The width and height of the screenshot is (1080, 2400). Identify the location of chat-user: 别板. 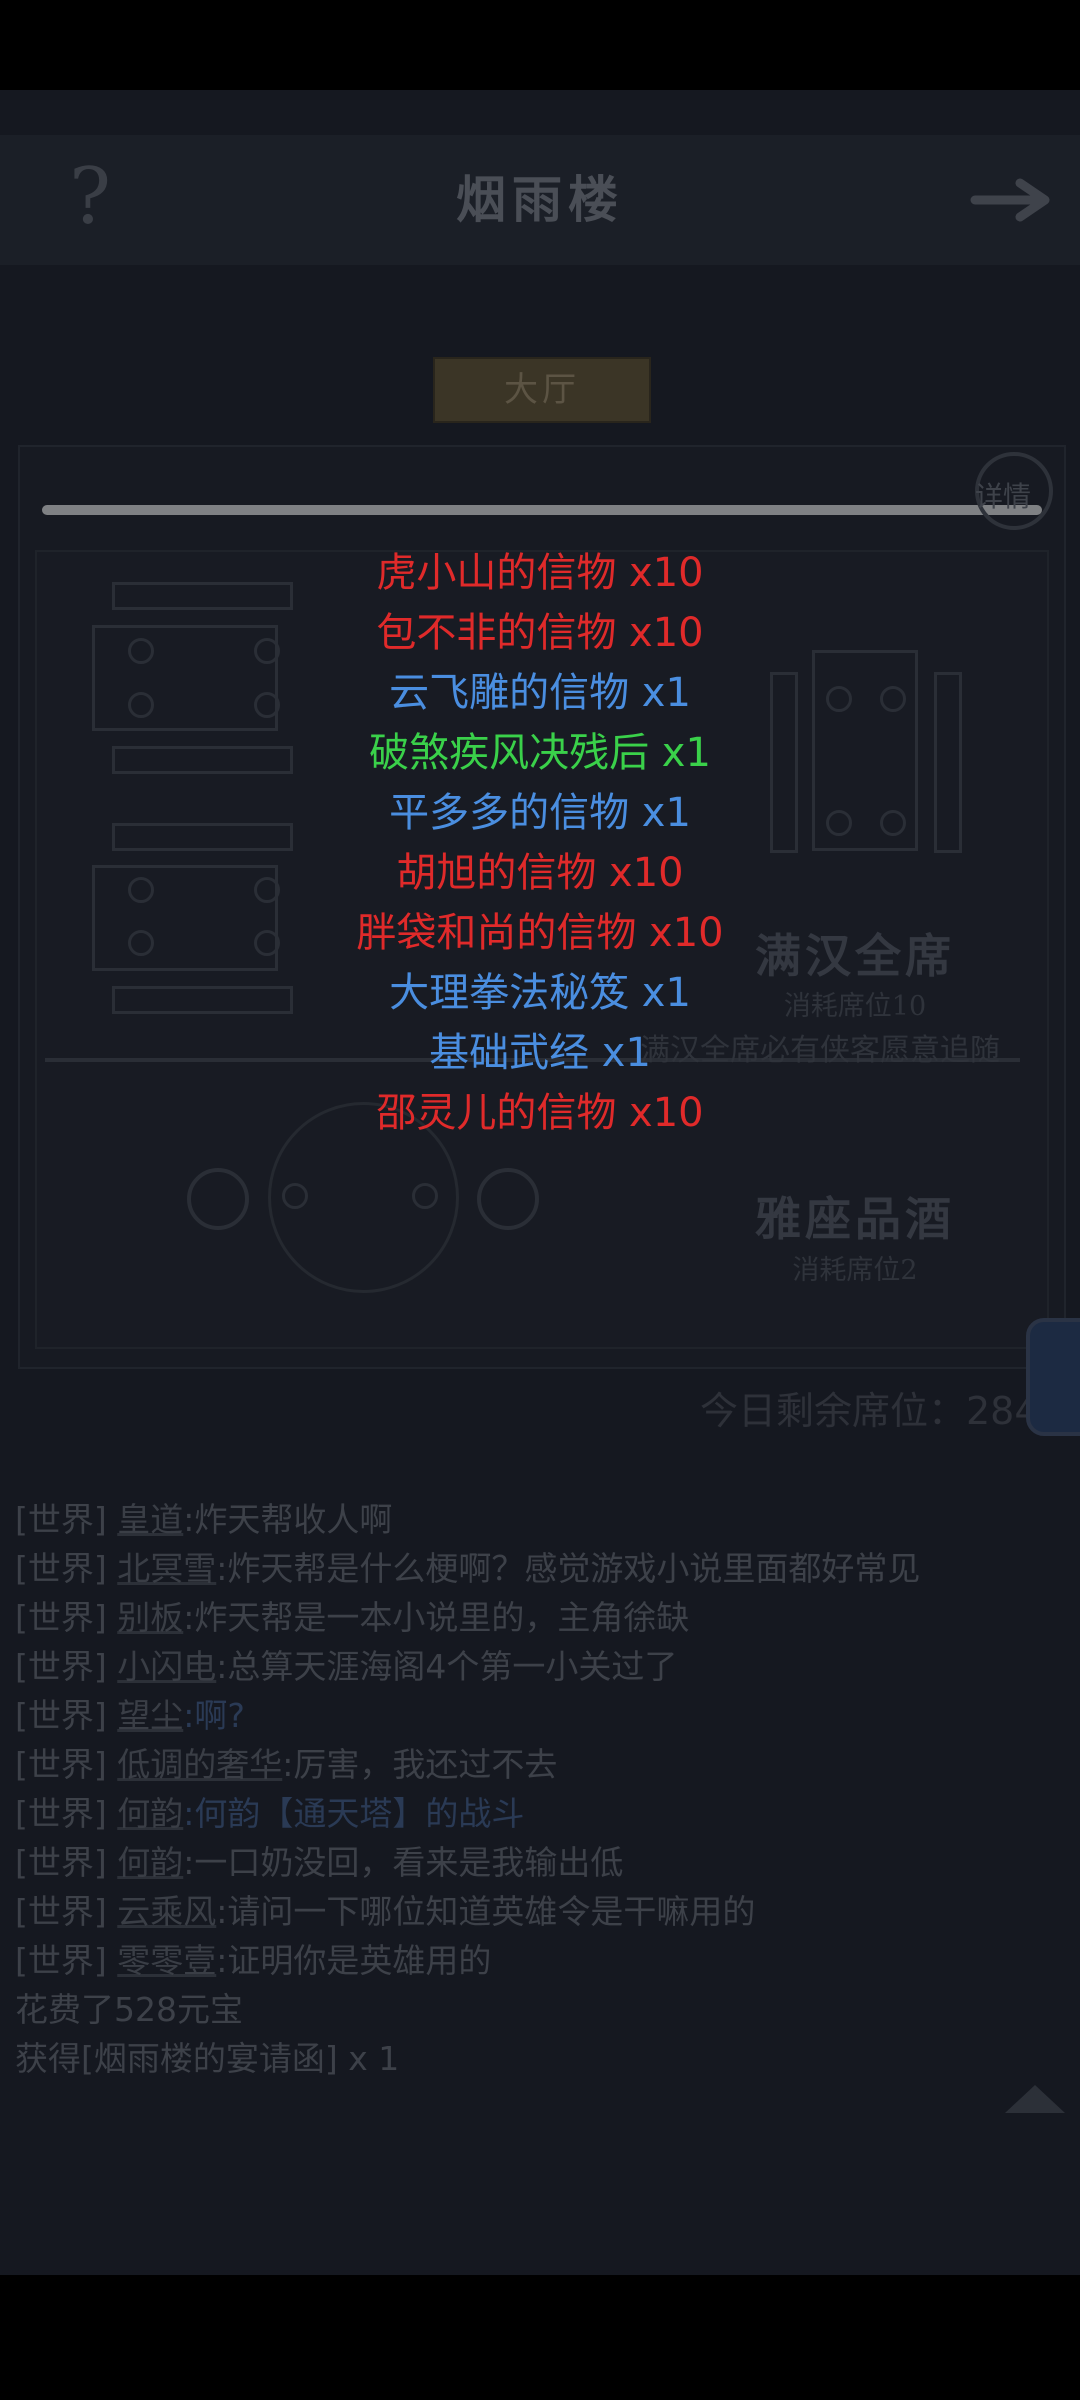
(150, 1617).